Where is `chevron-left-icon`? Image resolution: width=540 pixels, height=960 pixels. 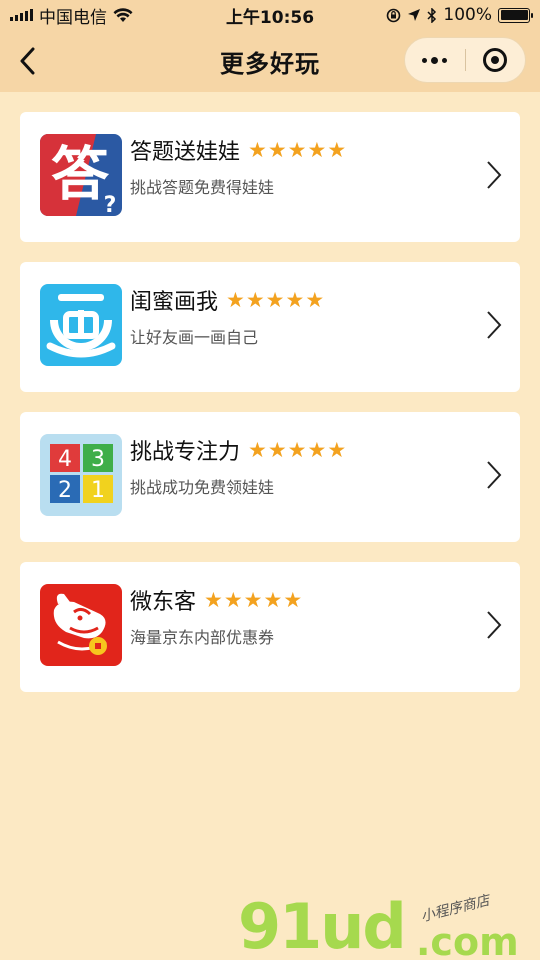
chevron-left-icon is located at coordinates (27, 61).